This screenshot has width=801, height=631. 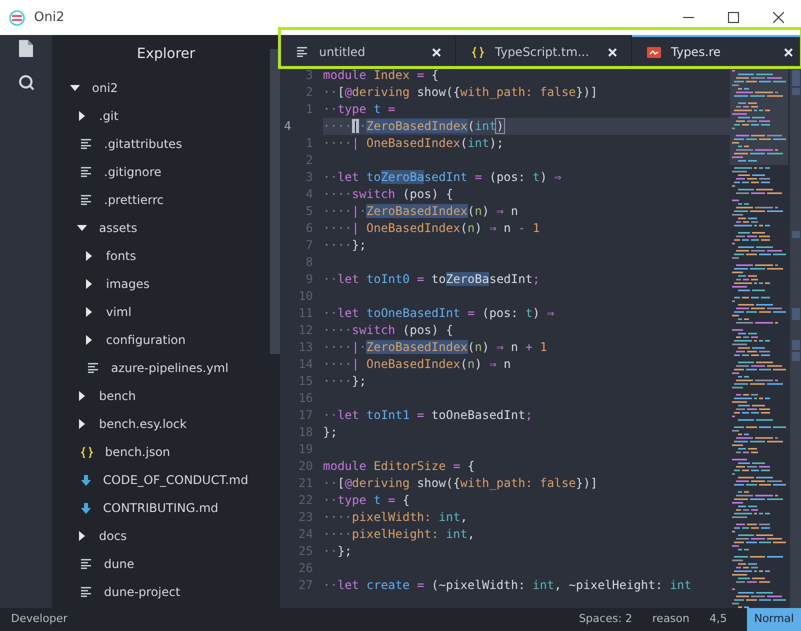 What do you see at coordinates (119, 312) in the screenshot?
I see `tree-label: viml` at bounding box center [119, 312].